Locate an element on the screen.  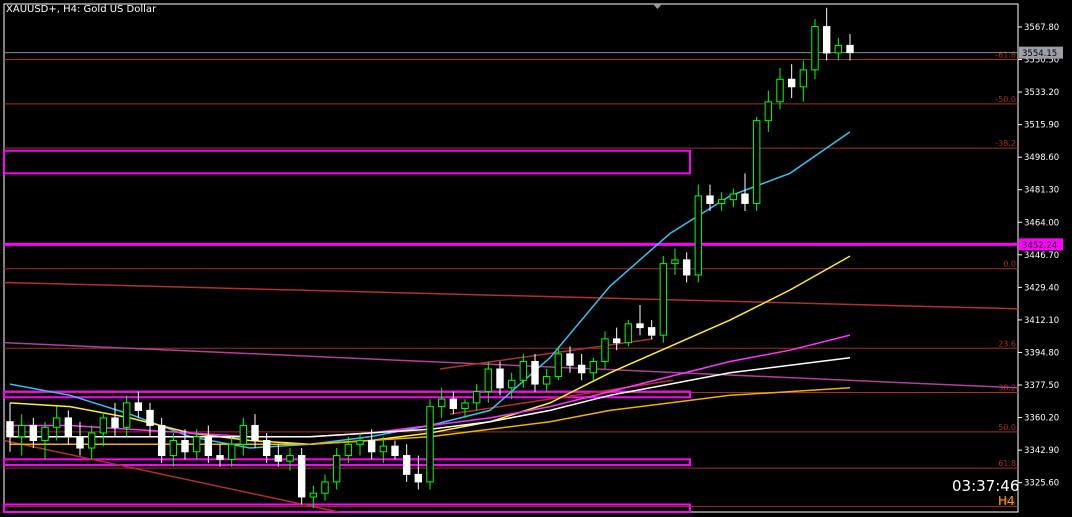
y-axis-tick-label: 3515.90 is located at coordinates (1041, 126).